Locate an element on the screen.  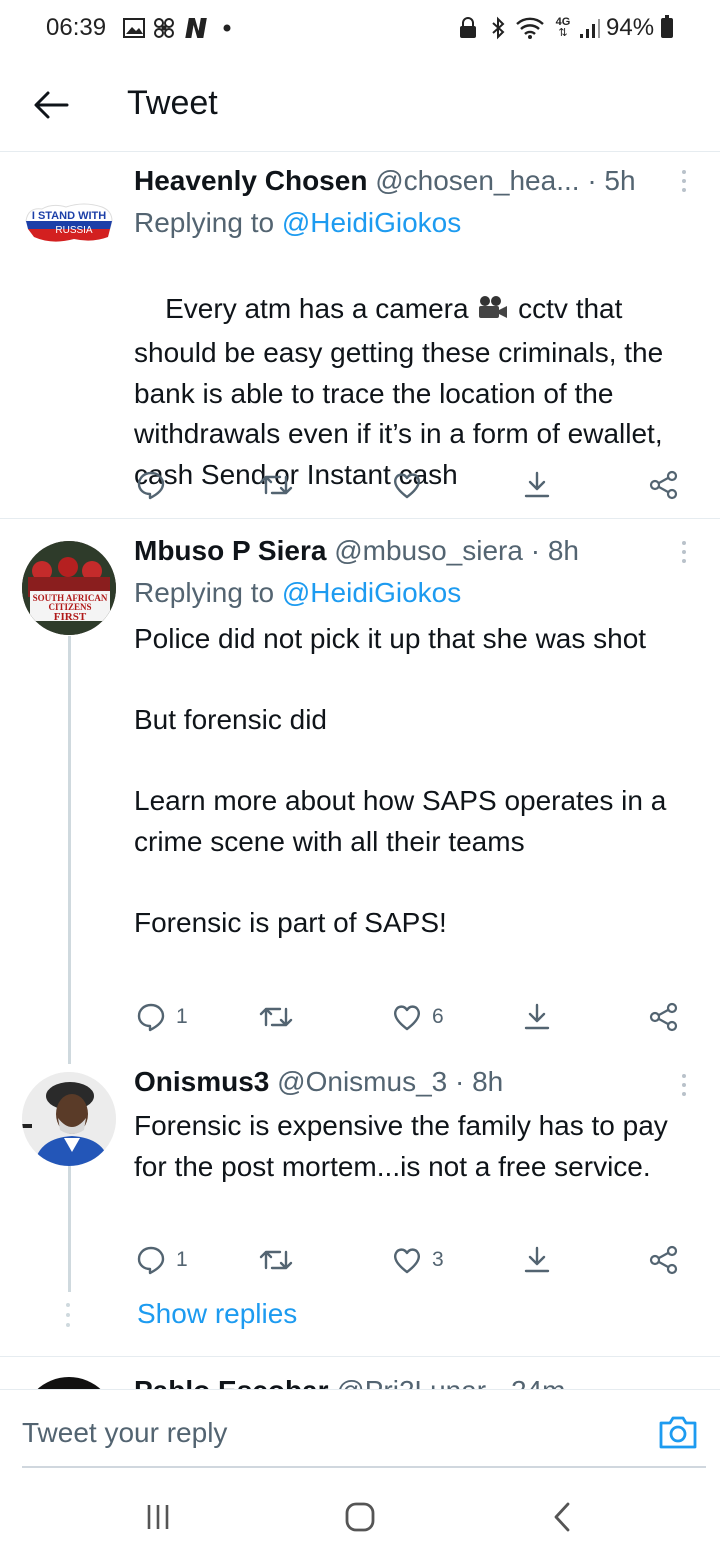
show-replies-link: Show replies is located at coordinates (217, 1314).